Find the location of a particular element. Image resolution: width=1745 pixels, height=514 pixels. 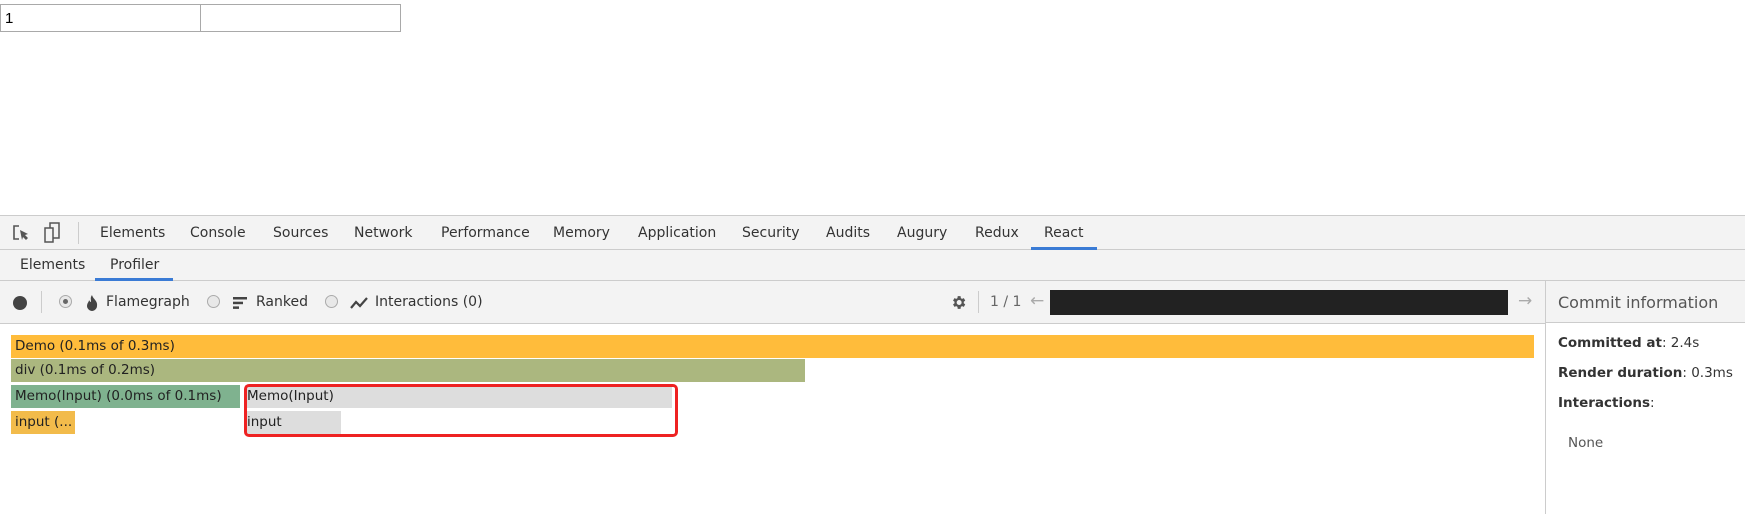

tab-sources: Sources is located at coordinates (300, 233).